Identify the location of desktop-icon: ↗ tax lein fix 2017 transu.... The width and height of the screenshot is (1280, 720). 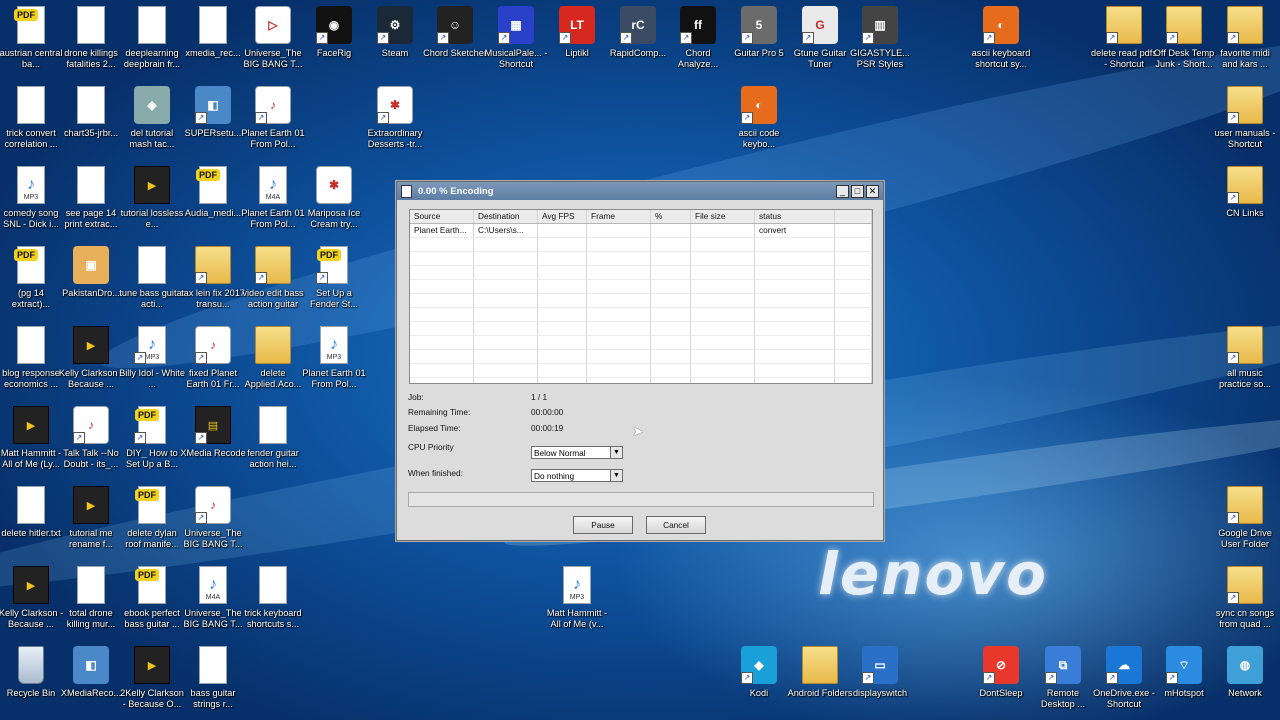
(213, 277).